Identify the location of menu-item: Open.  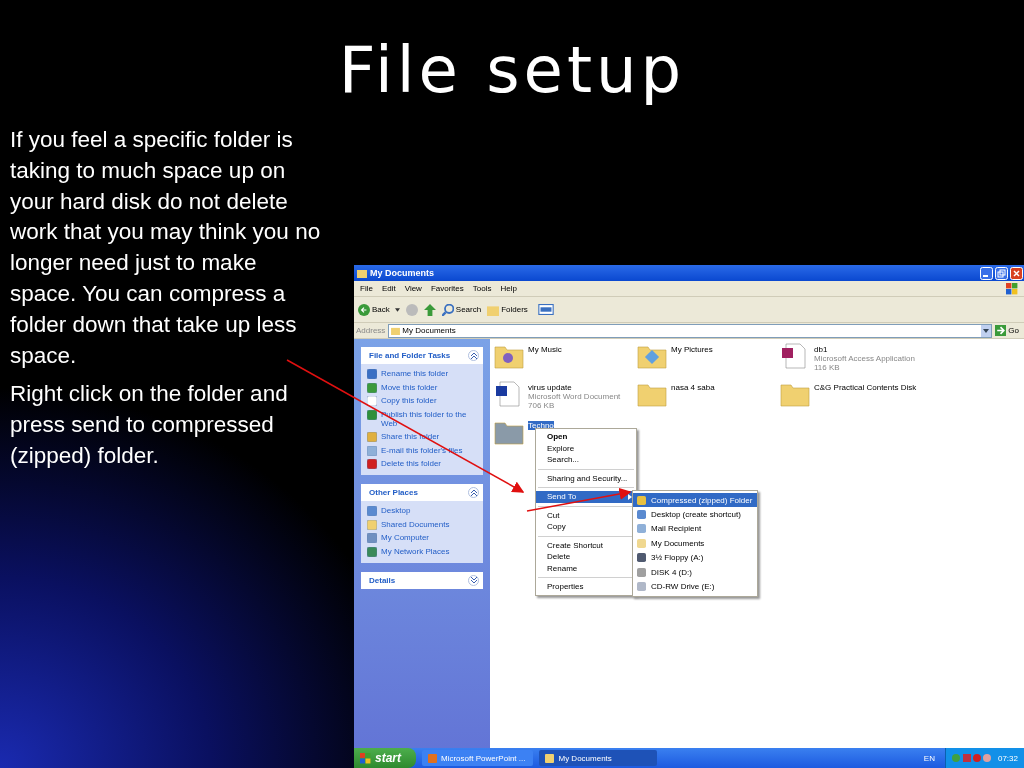
(586, 437).